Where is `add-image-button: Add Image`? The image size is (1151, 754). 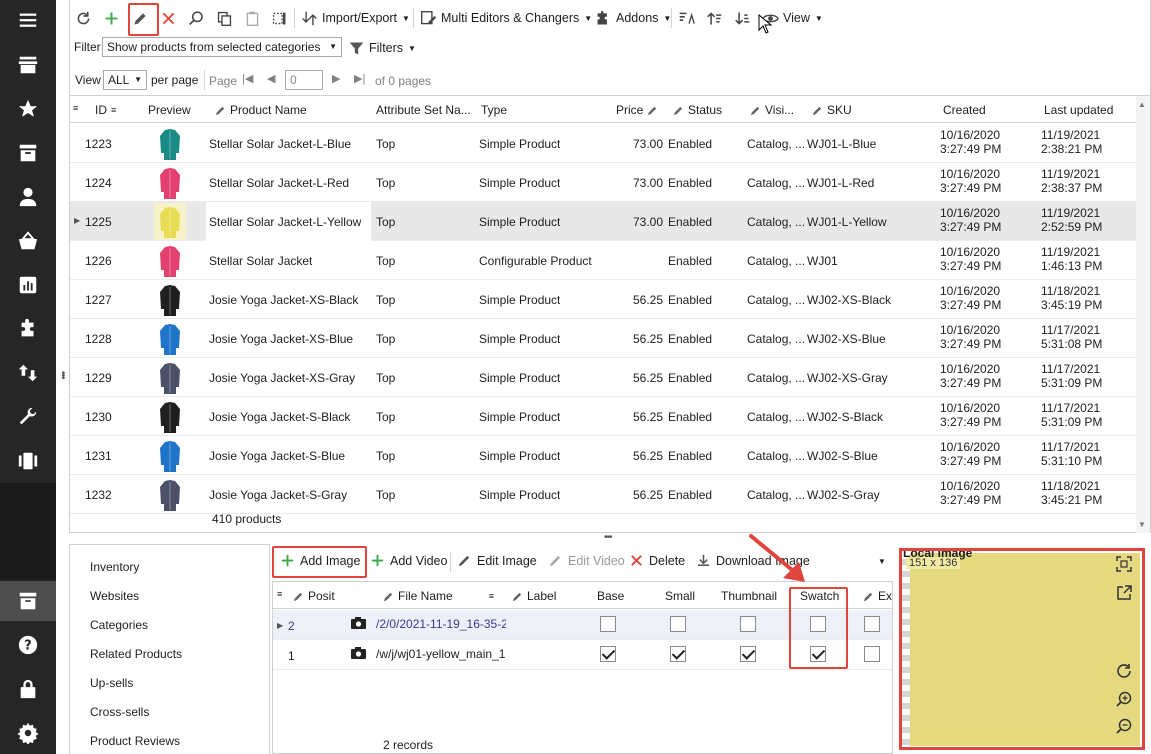 add-image-button: Add Image is located at coordinates (320, 560).